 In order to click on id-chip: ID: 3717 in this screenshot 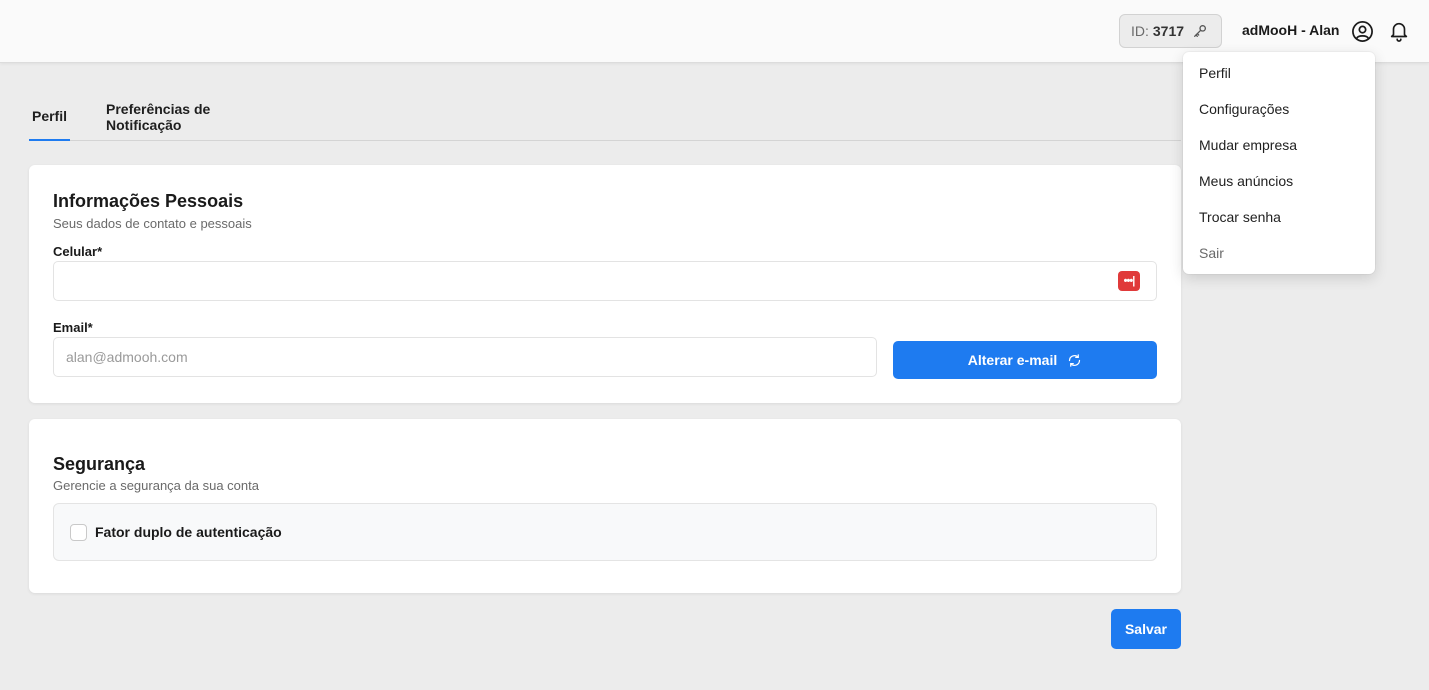, I will do `click(1170, 31)`.